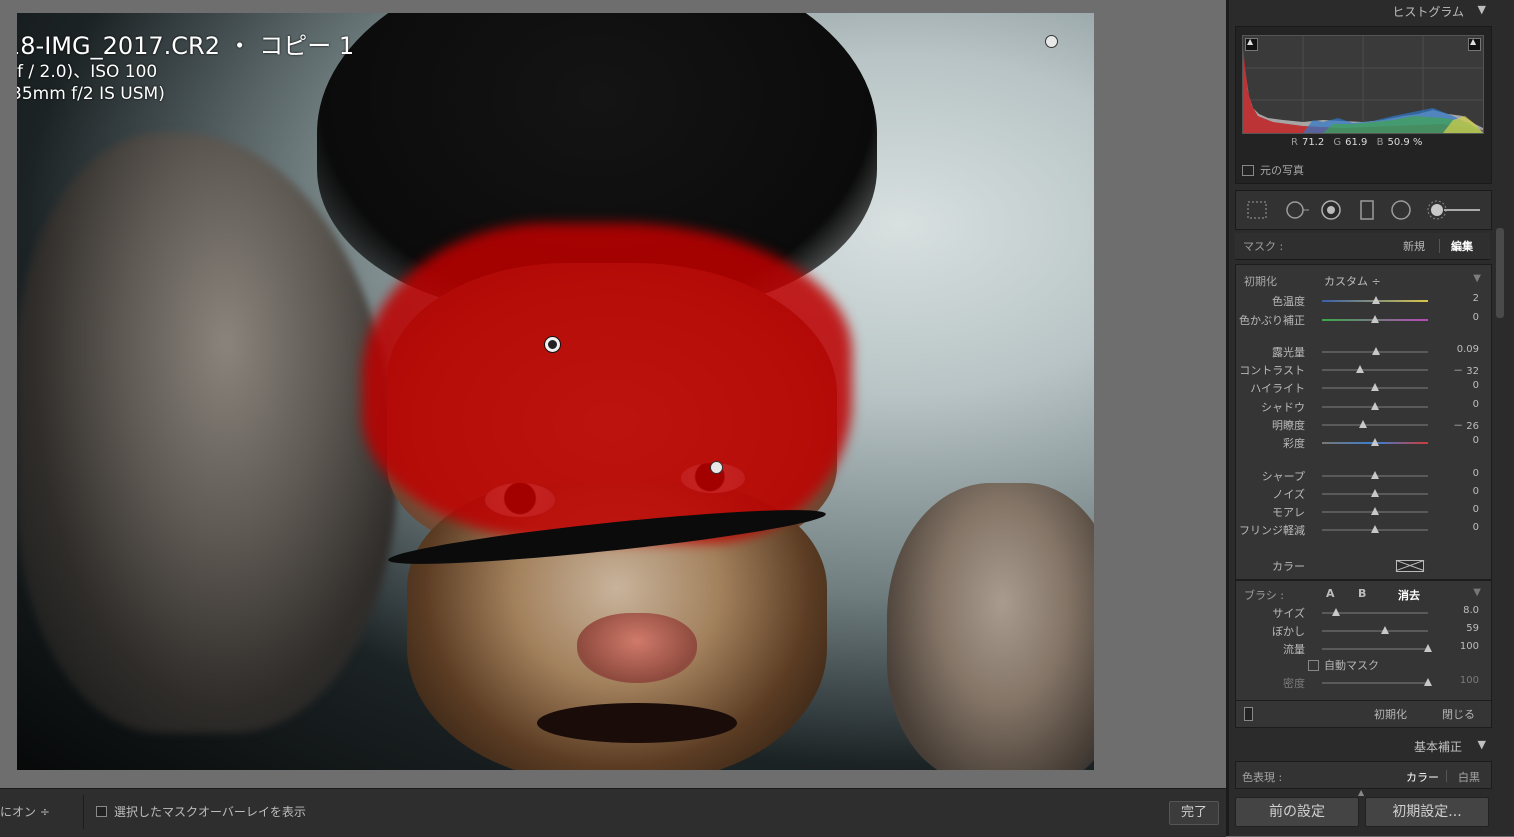 This screenshot has width=1514, height=837. I want to click on radial-filter-icon, so click(1401, 210).